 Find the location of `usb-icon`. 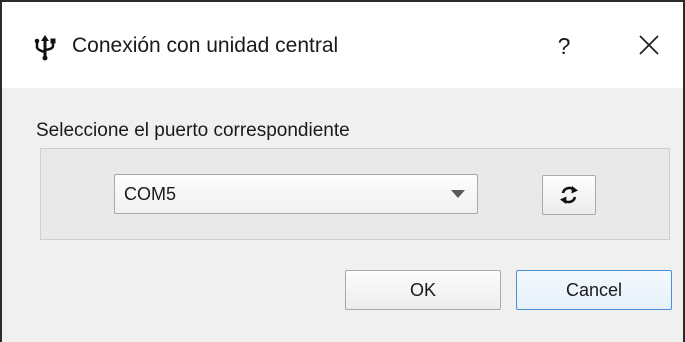

usb-icon is located at coordinates (45, 48).